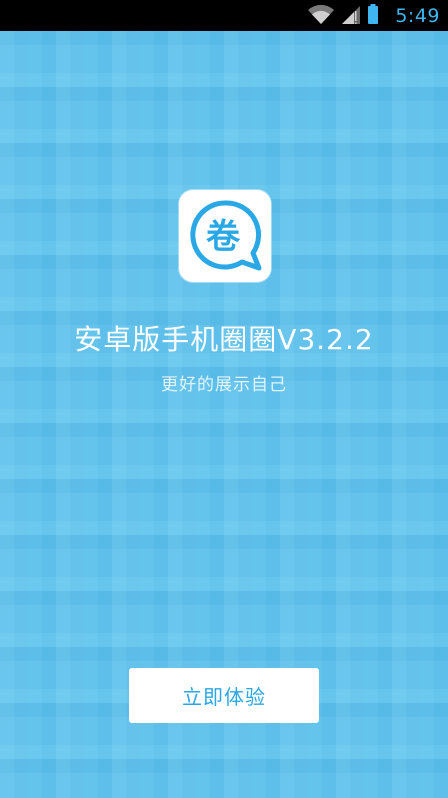 The width and height of the screenshot is (448, 798). I want to click on app-subtitle: 更好的展示自己, so click(224, 385).